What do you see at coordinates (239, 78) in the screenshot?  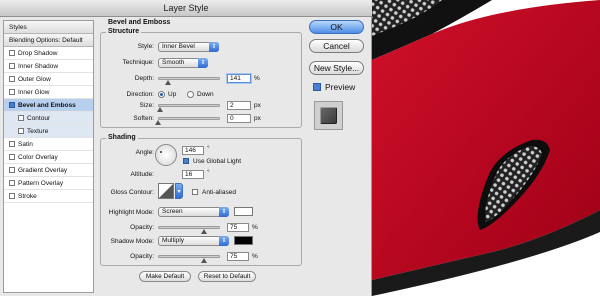 I see `depth-field: 141` at bounding box center [239, 78].